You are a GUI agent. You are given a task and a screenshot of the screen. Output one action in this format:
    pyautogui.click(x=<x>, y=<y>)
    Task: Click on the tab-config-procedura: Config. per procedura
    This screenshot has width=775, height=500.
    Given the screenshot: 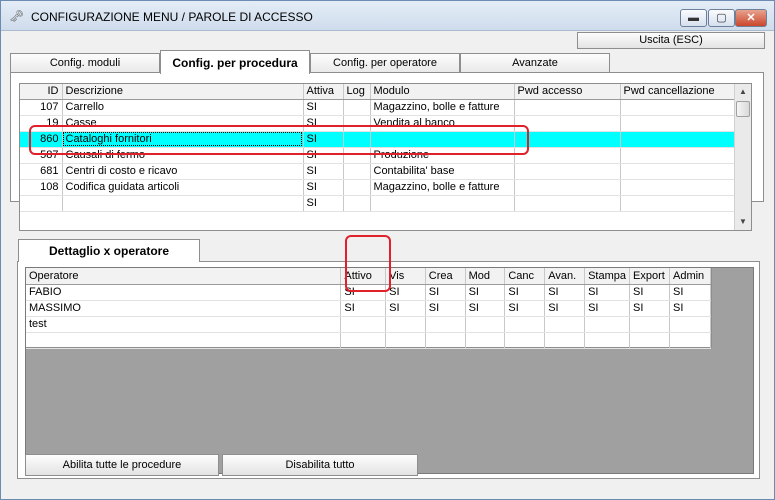 What is the action you would take?
    pyautogui.click(x=235, y=62)
    